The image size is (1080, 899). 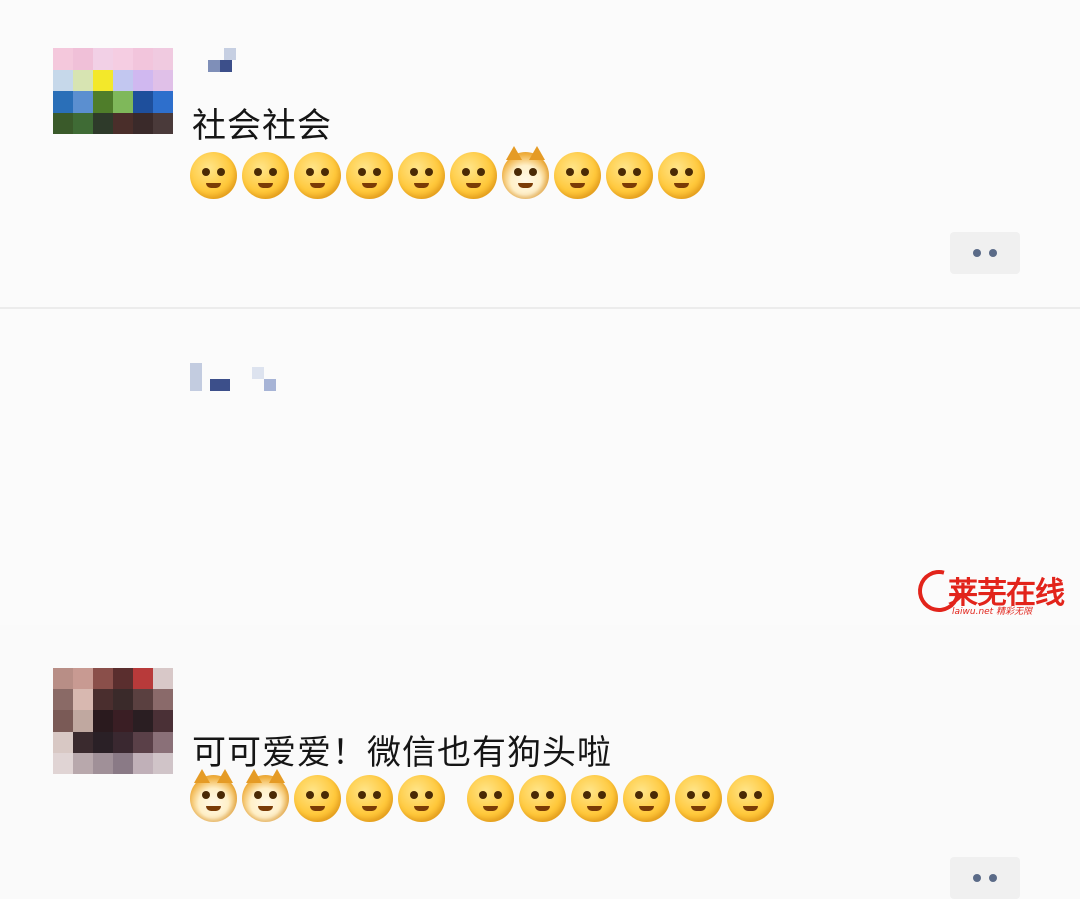 What do you see at coordinates (992, 612) in the screenshot?
I see `watermark-subtext: laiwu.net 精彩无限` at bounding box center [992, 612].